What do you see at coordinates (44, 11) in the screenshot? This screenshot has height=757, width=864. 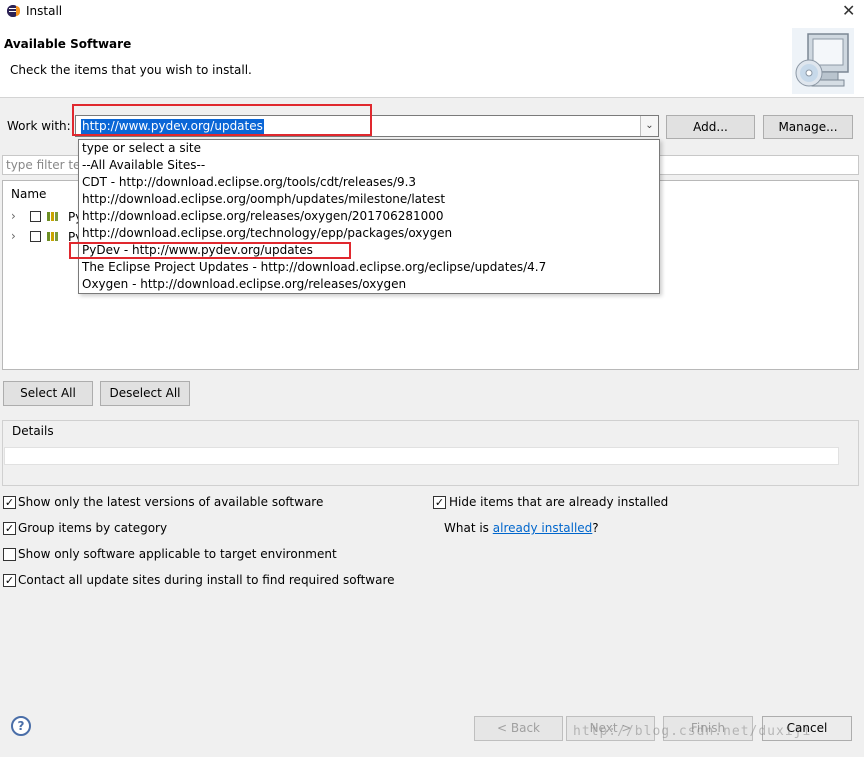 I see `window-title: Install` at bounding box center [44, 11].